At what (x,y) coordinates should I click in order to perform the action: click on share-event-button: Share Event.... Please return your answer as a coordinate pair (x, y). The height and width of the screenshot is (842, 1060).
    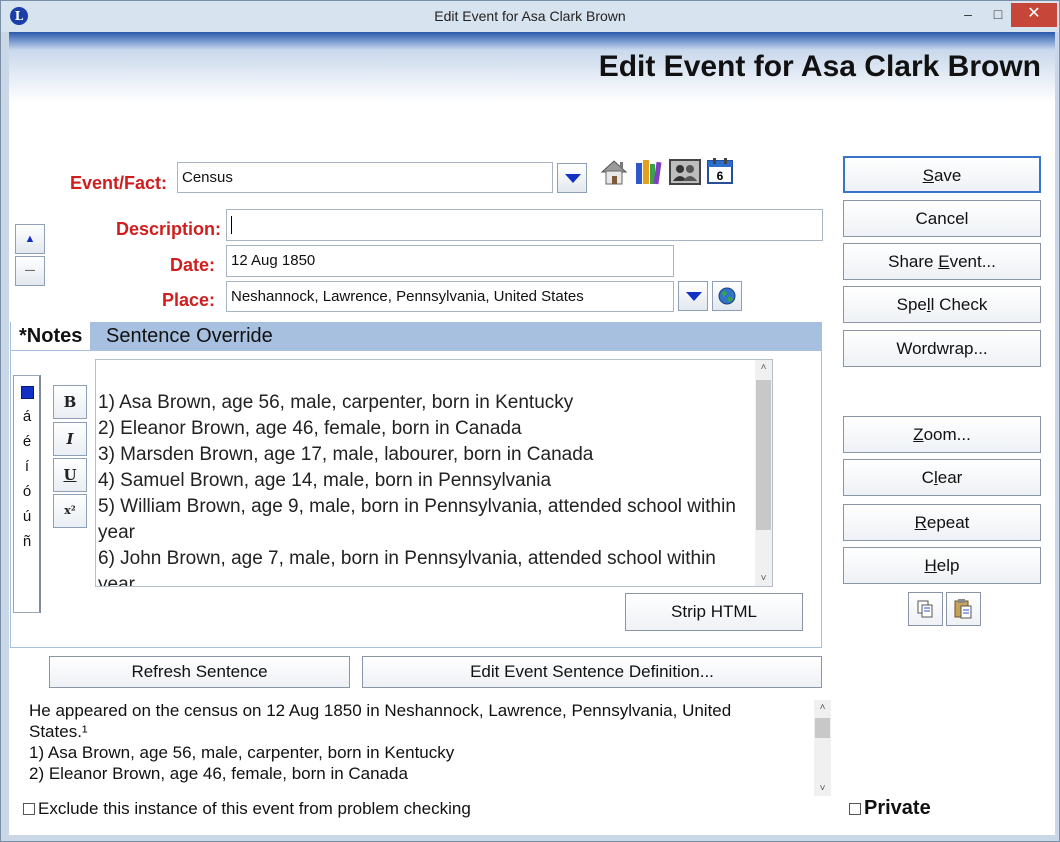
    Looking at the image, I should click on (942, 261).